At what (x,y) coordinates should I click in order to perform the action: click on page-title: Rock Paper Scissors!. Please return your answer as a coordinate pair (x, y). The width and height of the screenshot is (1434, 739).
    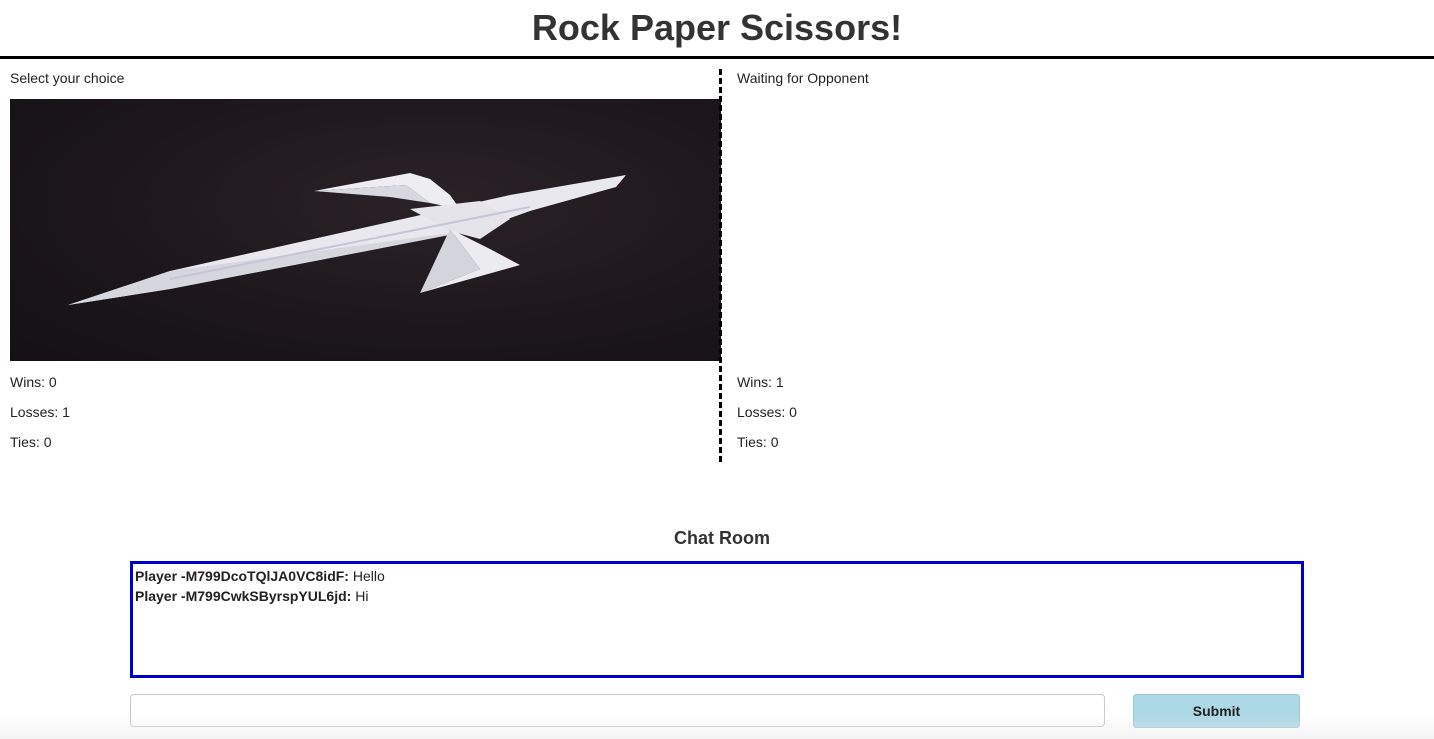
    Looking at the image, I should click on (717, 27).